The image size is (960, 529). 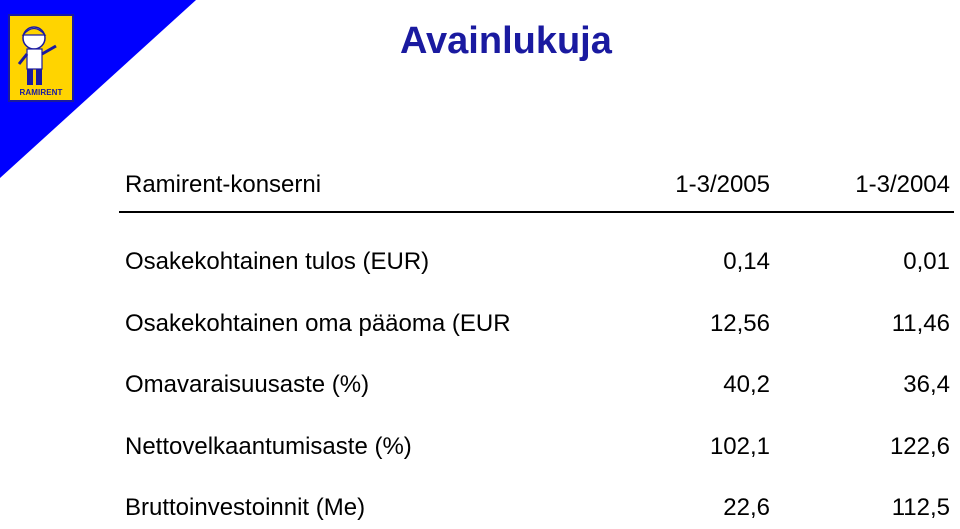 I want to click on table-row: Nettovelkaantumisaste (%) 102,1 122,6, so click(x=540, y=447).